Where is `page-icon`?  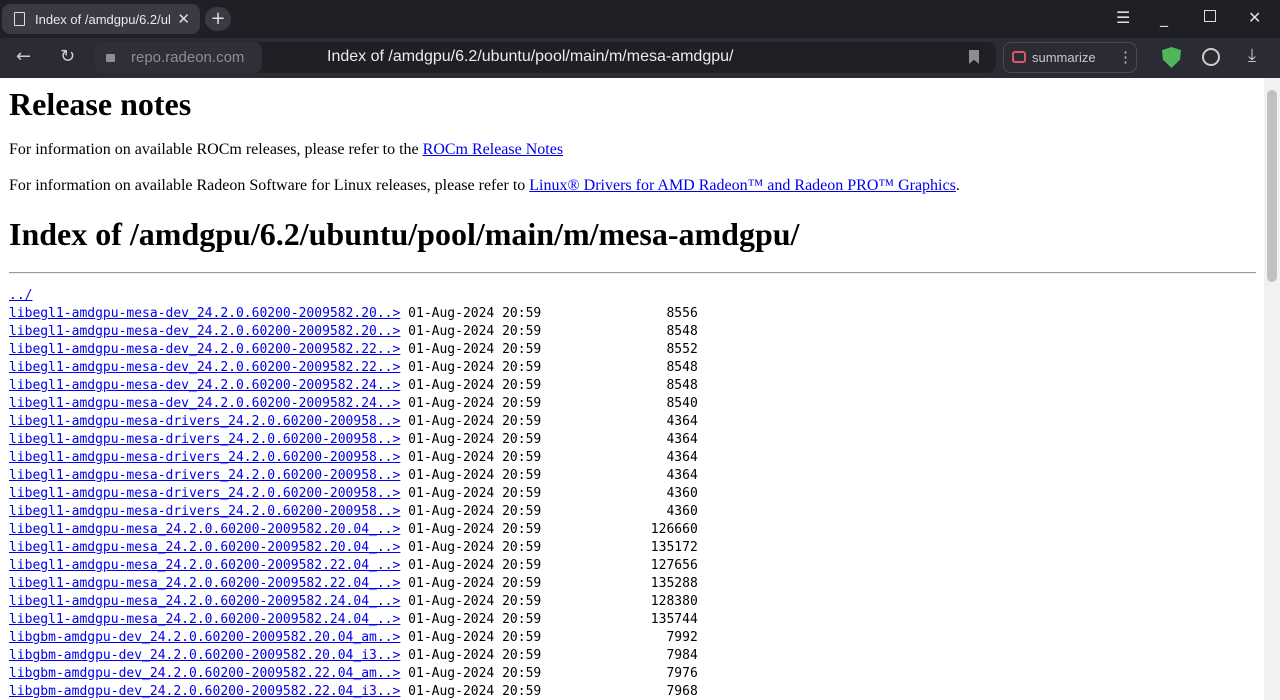
page-icon is located at coordinates (19, 19).